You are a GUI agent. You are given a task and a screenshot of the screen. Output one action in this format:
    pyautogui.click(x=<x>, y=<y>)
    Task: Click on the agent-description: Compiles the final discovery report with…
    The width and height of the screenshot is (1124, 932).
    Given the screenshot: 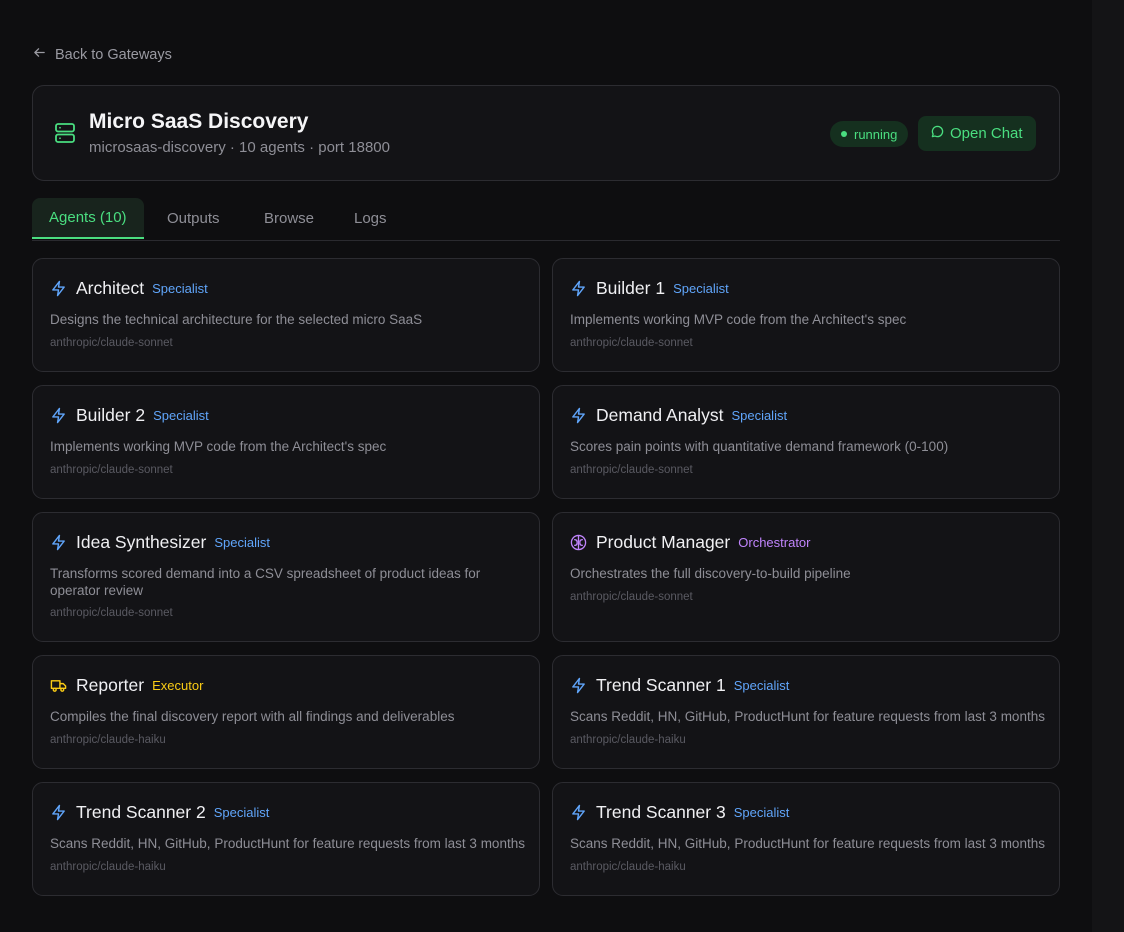 What is the action you would take?
    pyautogui.click(x=252, y=716)
    